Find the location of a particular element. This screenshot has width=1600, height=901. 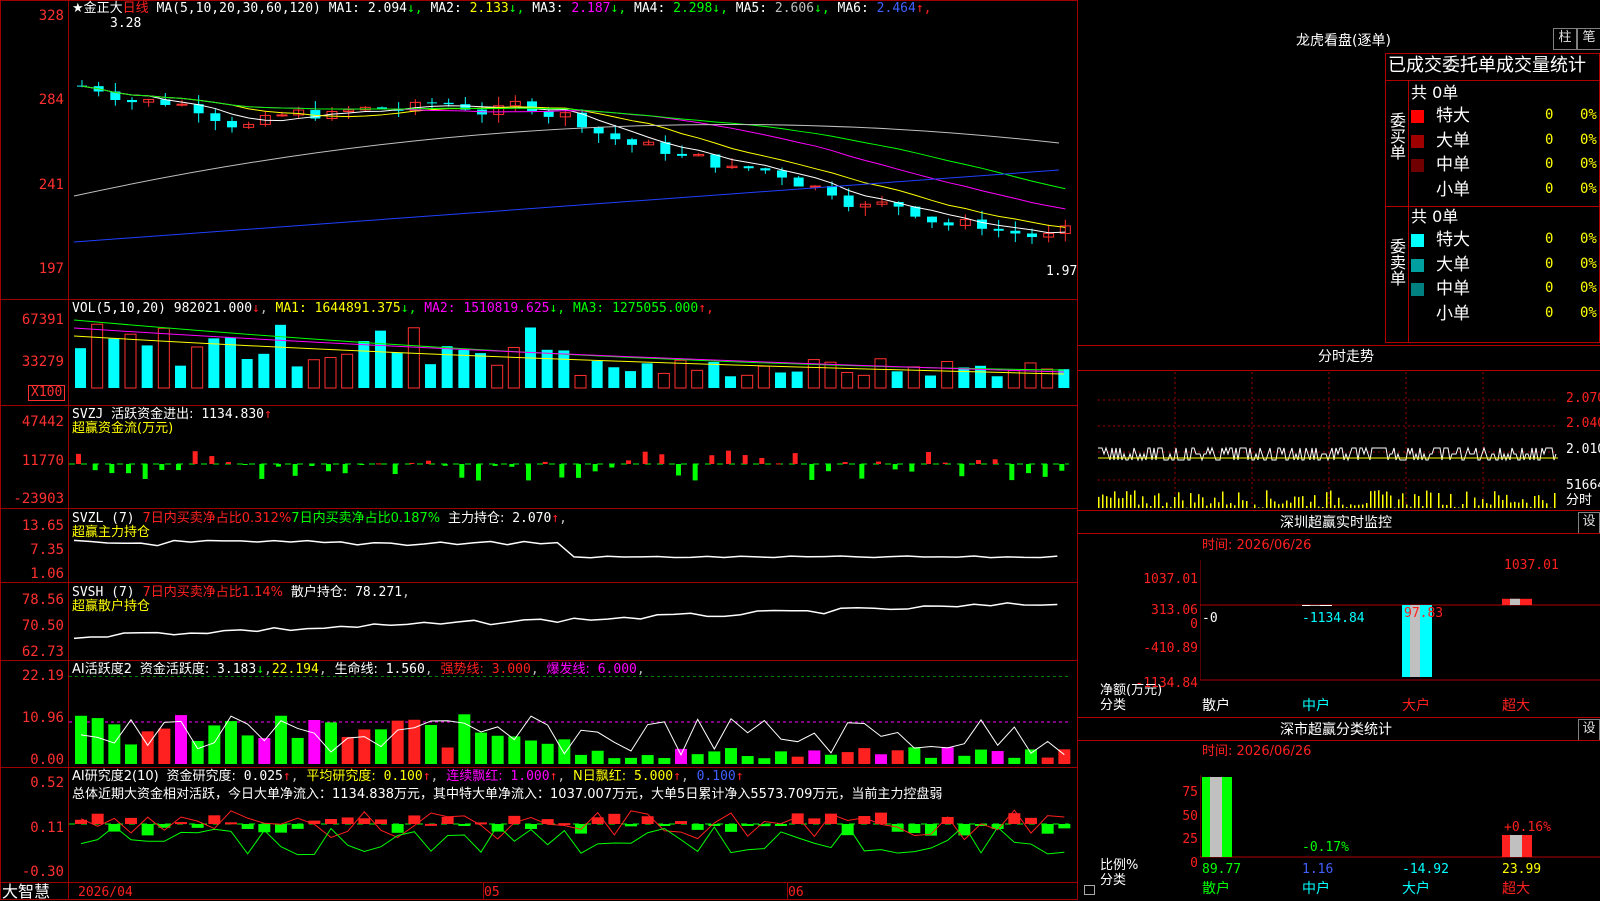

order-size-label: 大单 is located at coordinates (1453, 141).